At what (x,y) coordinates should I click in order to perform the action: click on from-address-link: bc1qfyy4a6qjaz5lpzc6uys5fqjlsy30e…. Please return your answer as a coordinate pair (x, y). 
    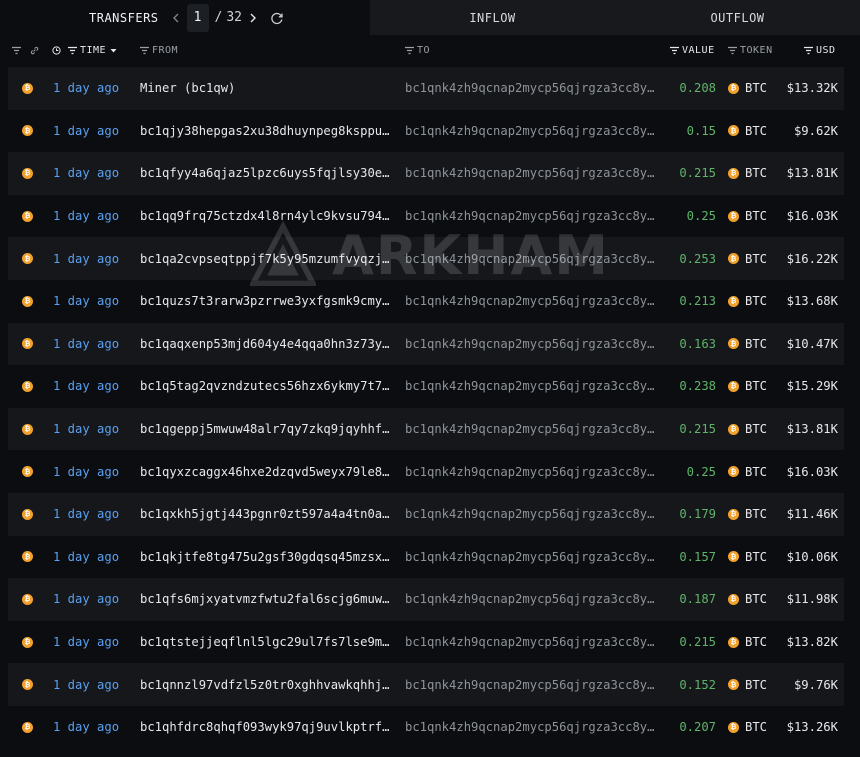
    Looking at the image, I should click on (265, 173).